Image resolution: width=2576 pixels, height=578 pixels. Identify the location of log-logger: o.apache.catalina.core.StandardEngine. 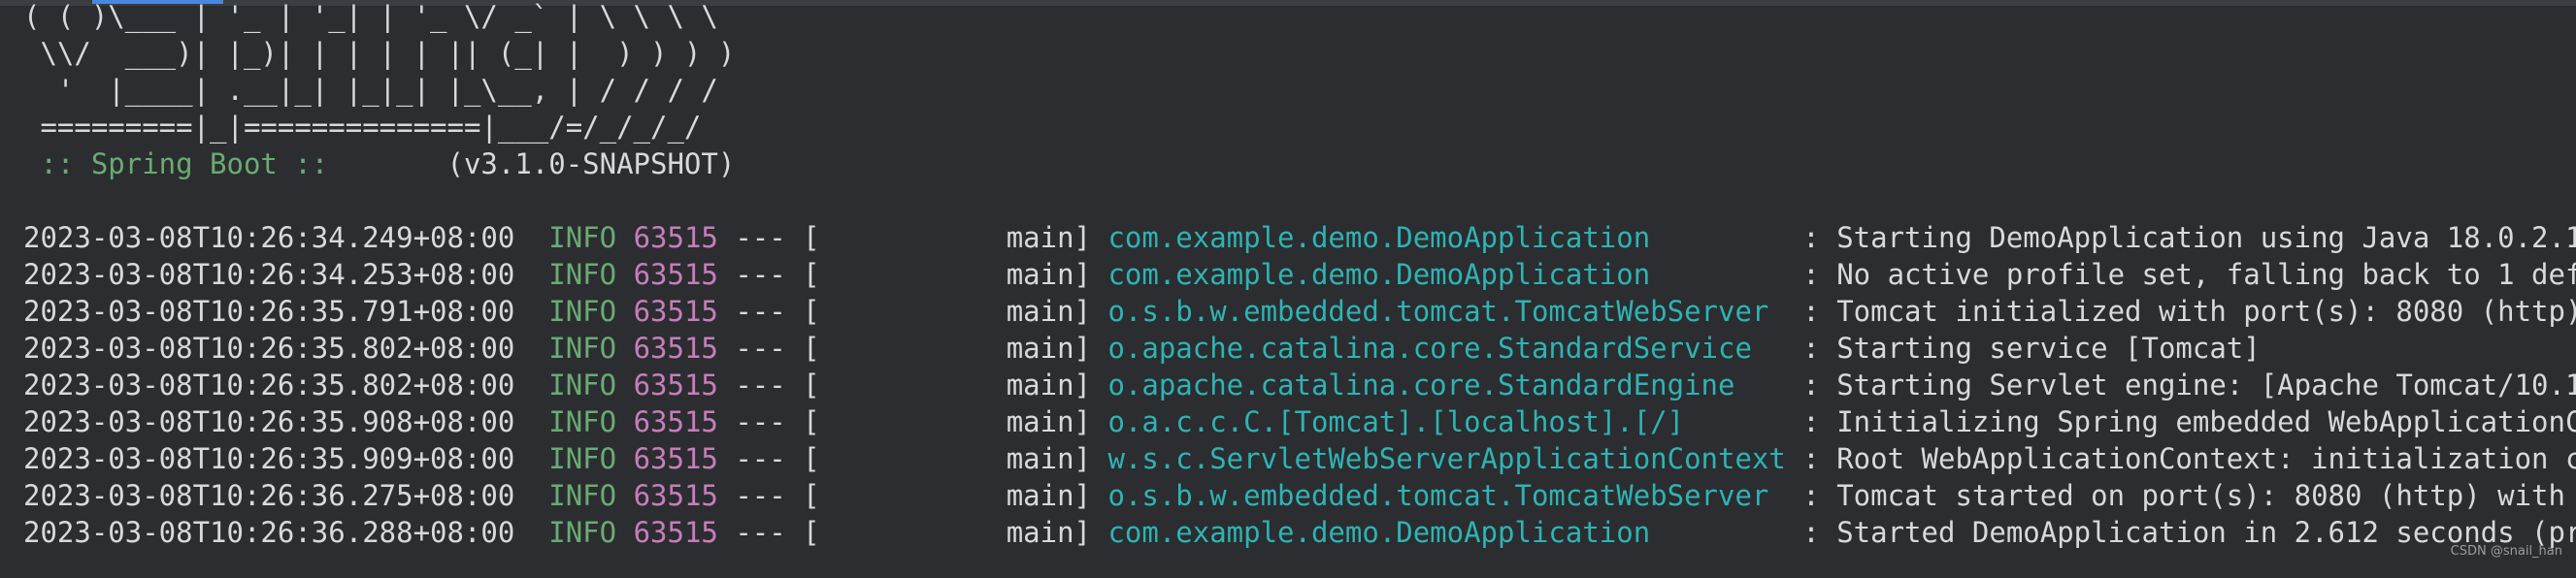
(1446, 385).